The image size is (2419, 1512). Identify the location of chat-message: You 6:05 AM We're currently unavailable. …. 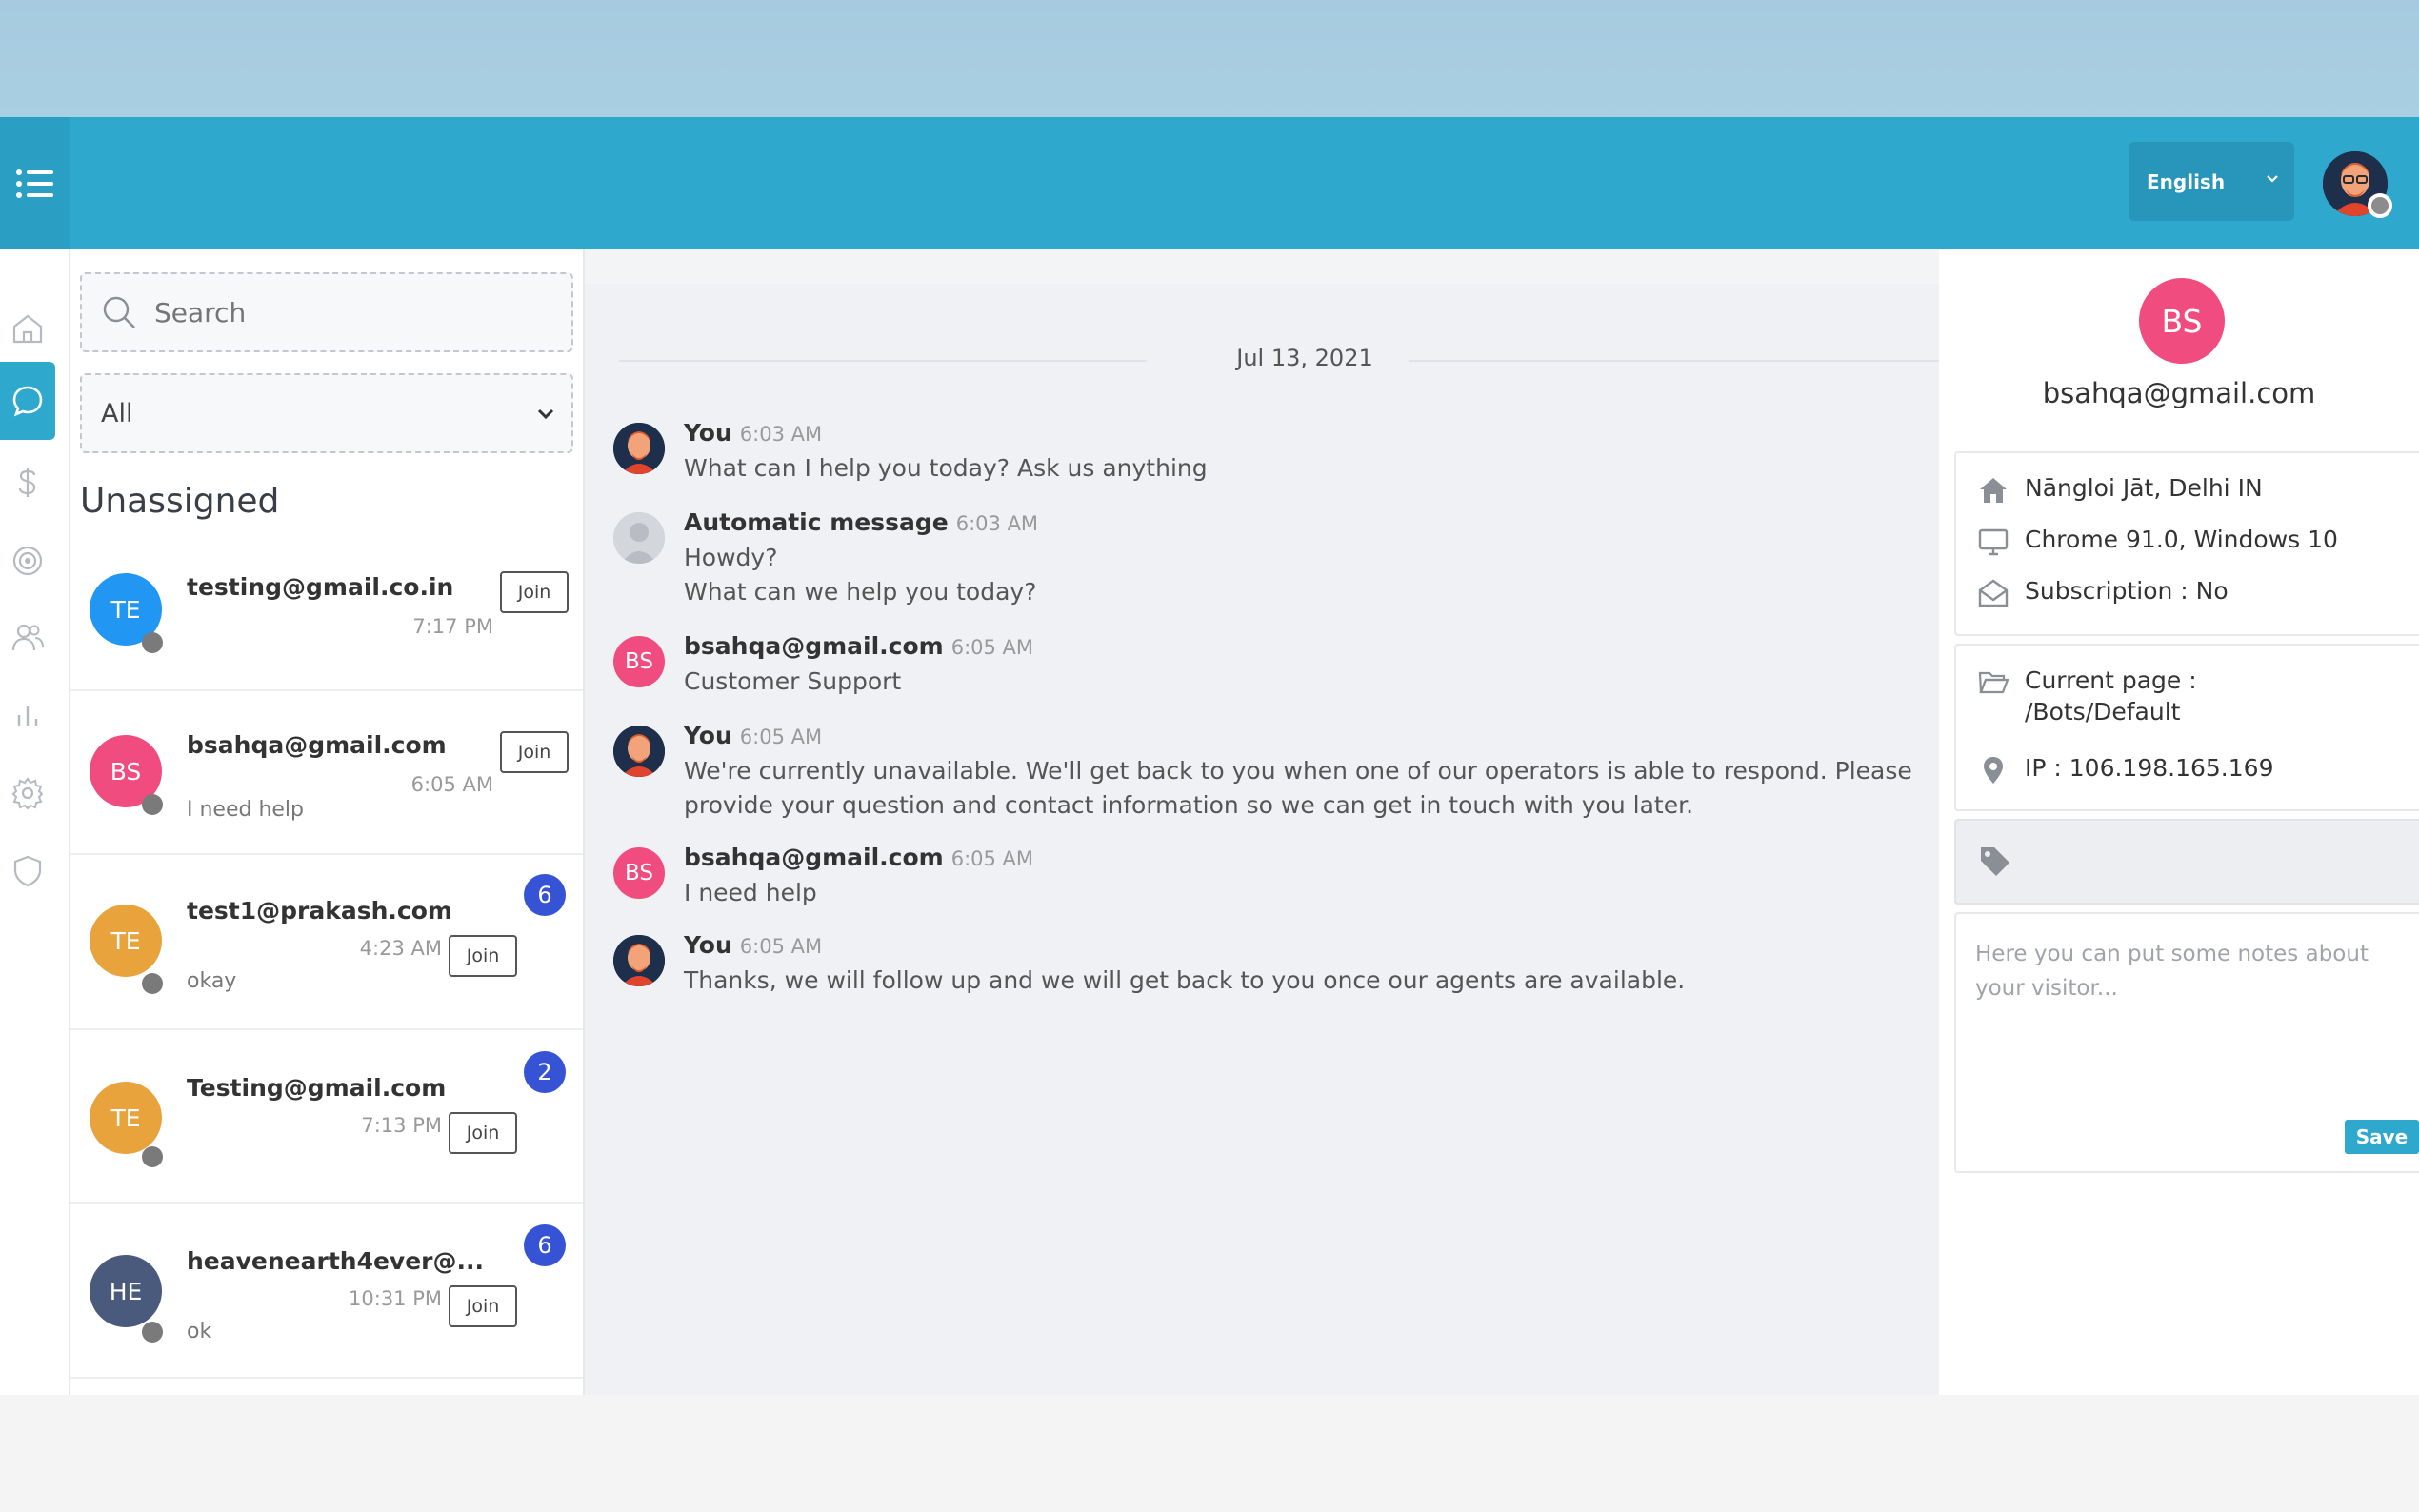
(1270, 770).